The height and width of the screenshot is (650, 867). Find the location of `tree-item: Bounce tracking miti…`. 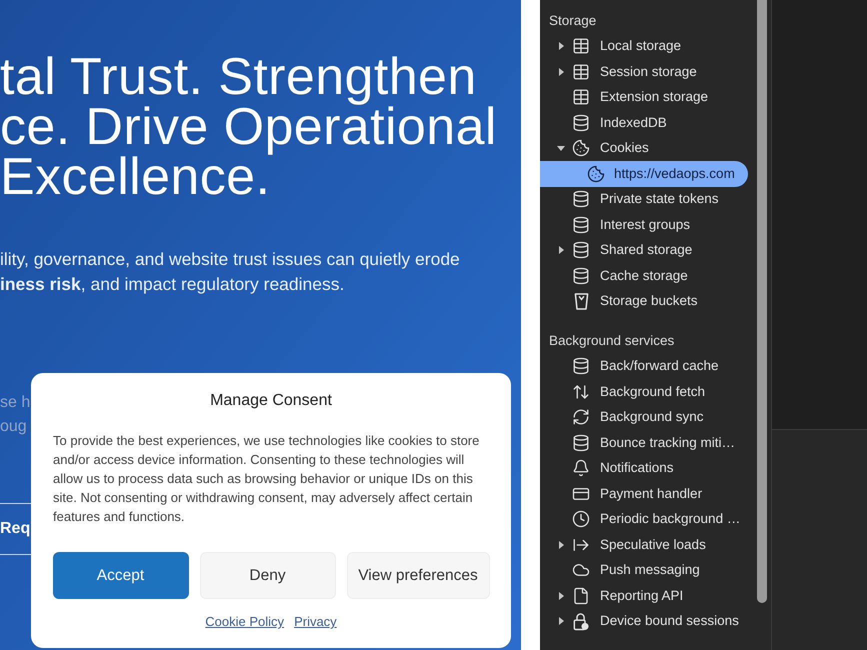

tree-item: Bounce tracking miti… is located at coordinates (654, 443).